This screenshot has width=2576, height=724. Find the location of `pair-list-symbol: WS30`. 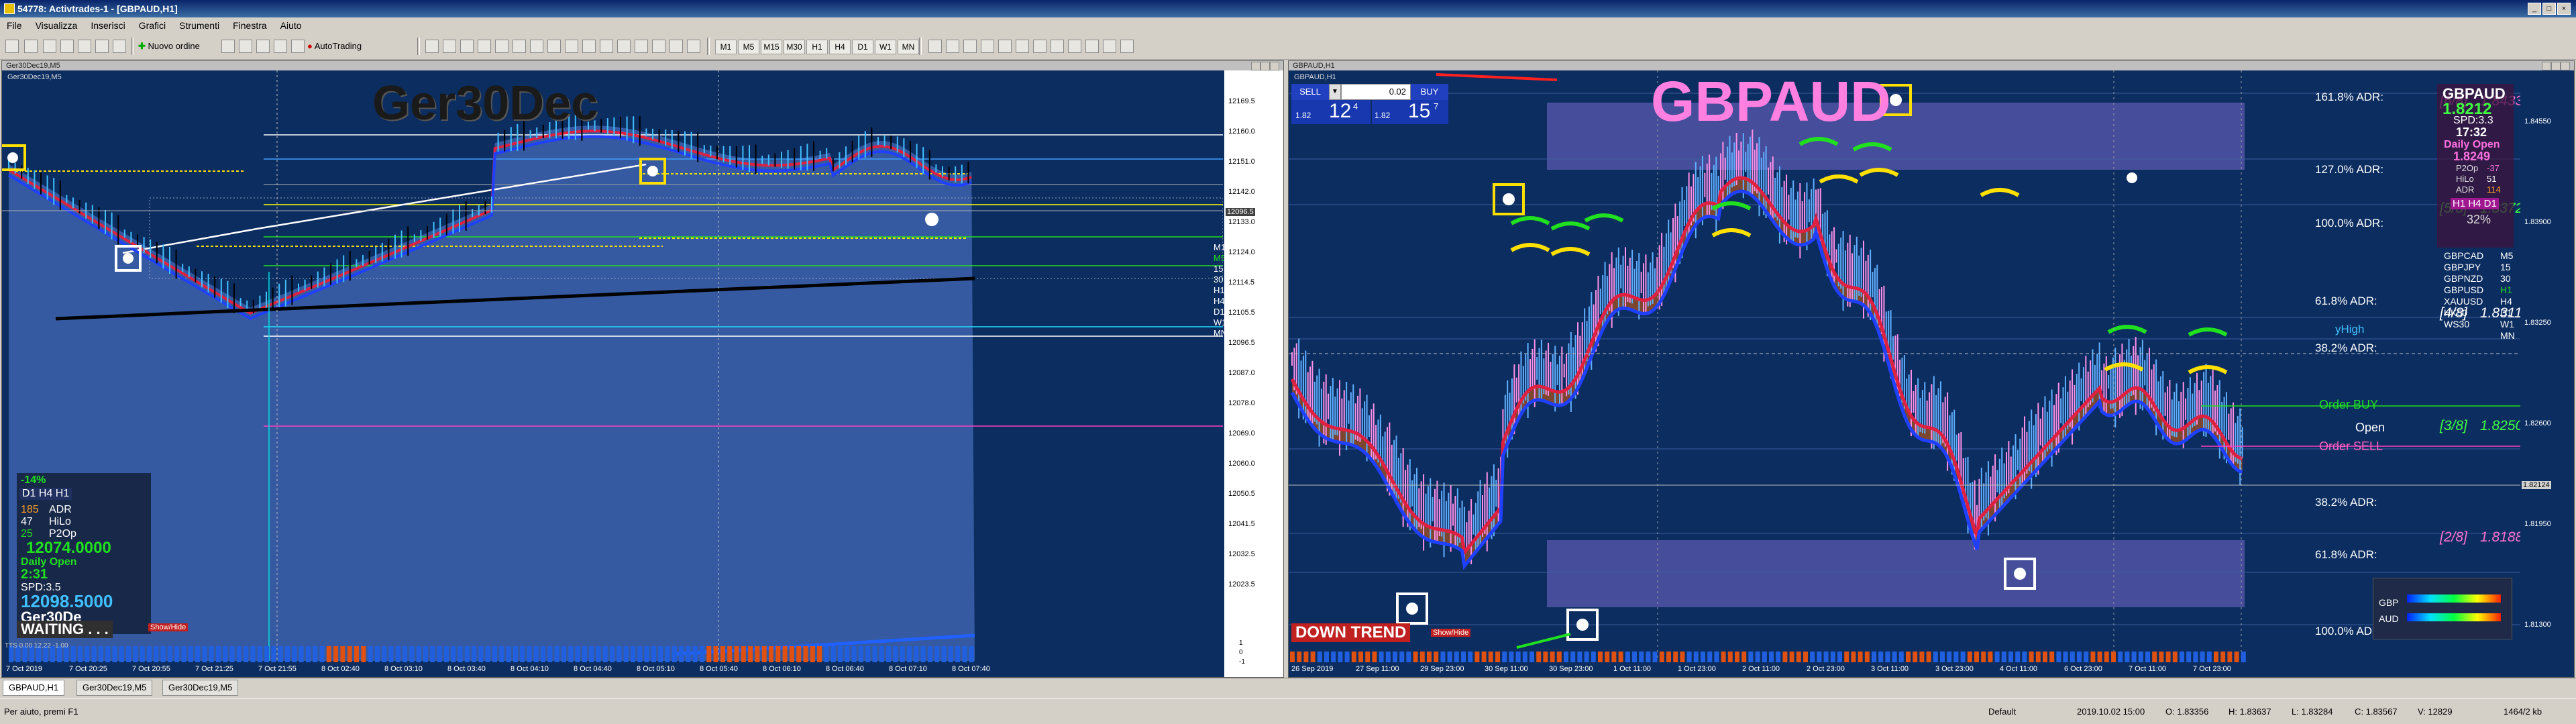

pair-list-symbol: WS30 is located at coordinates (2456, 324).